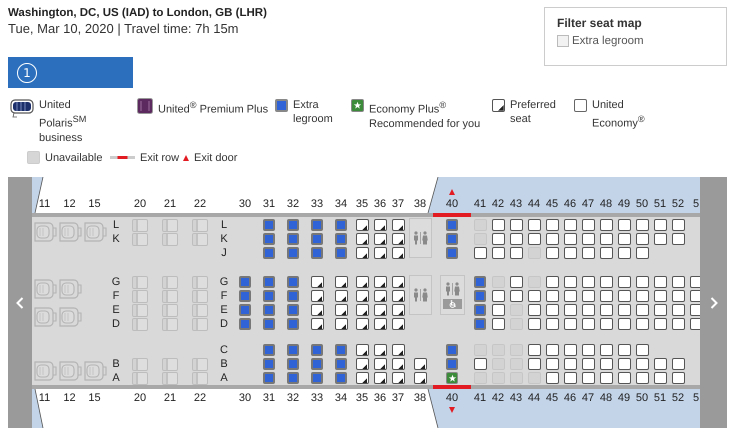 The width and height of the screenshot is (735, 436). What do you see at coordinates (563, 41) in the screenshot?
I see `checkbox` at bounding box center [563, 41].